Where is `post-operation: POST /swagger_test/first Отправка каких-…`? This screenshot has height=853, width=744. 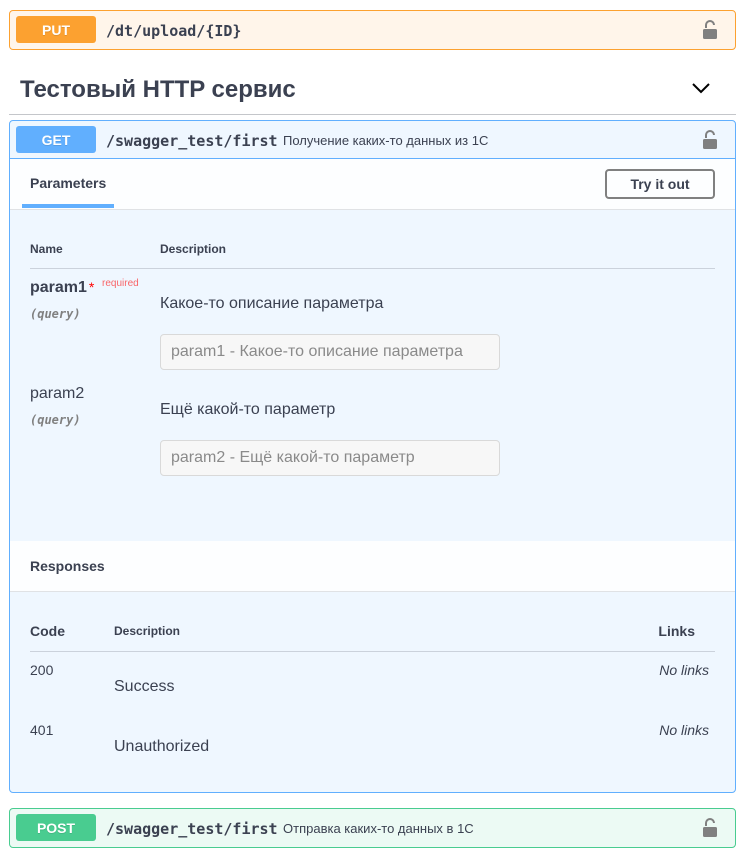 post-operation: POST /swagger_test/first Отправка каких-… is located at coordinates (372, 828).